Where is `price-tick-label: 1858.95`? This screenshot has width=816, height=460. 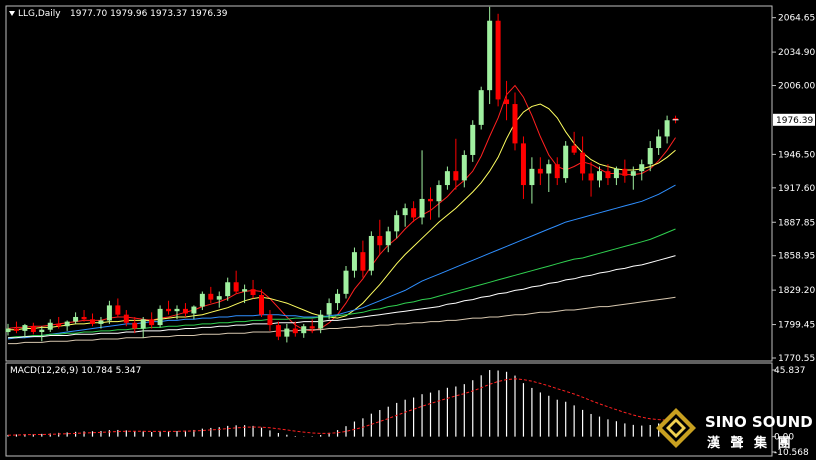 price-tick-label: 1858.95 is located at coordinates (796, 257).